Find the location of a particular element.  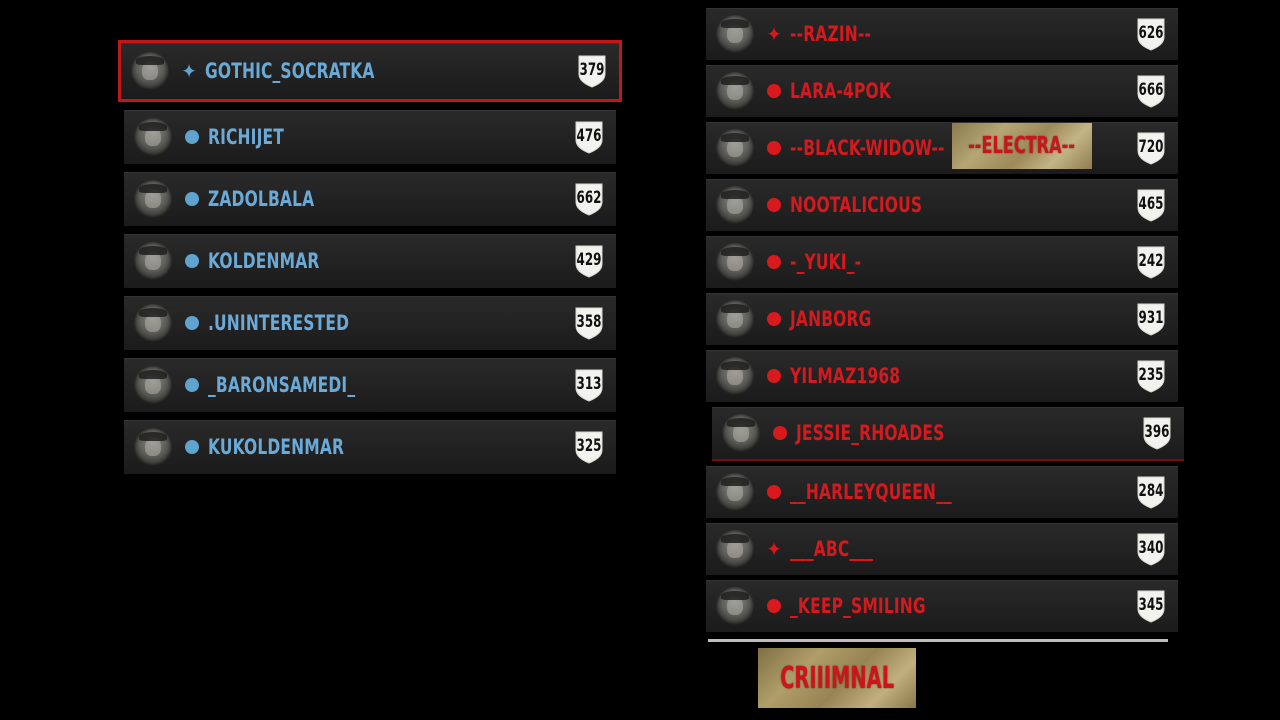

level-shield-icon: 340 is located at coordinates (1151, 549).